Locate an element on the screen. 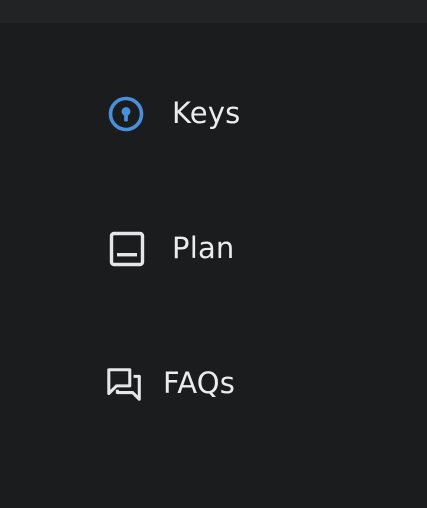 The height and width of the screenshot is (508, 427). sidebar-item-plan: Plan is located at coordinates (213, 248).